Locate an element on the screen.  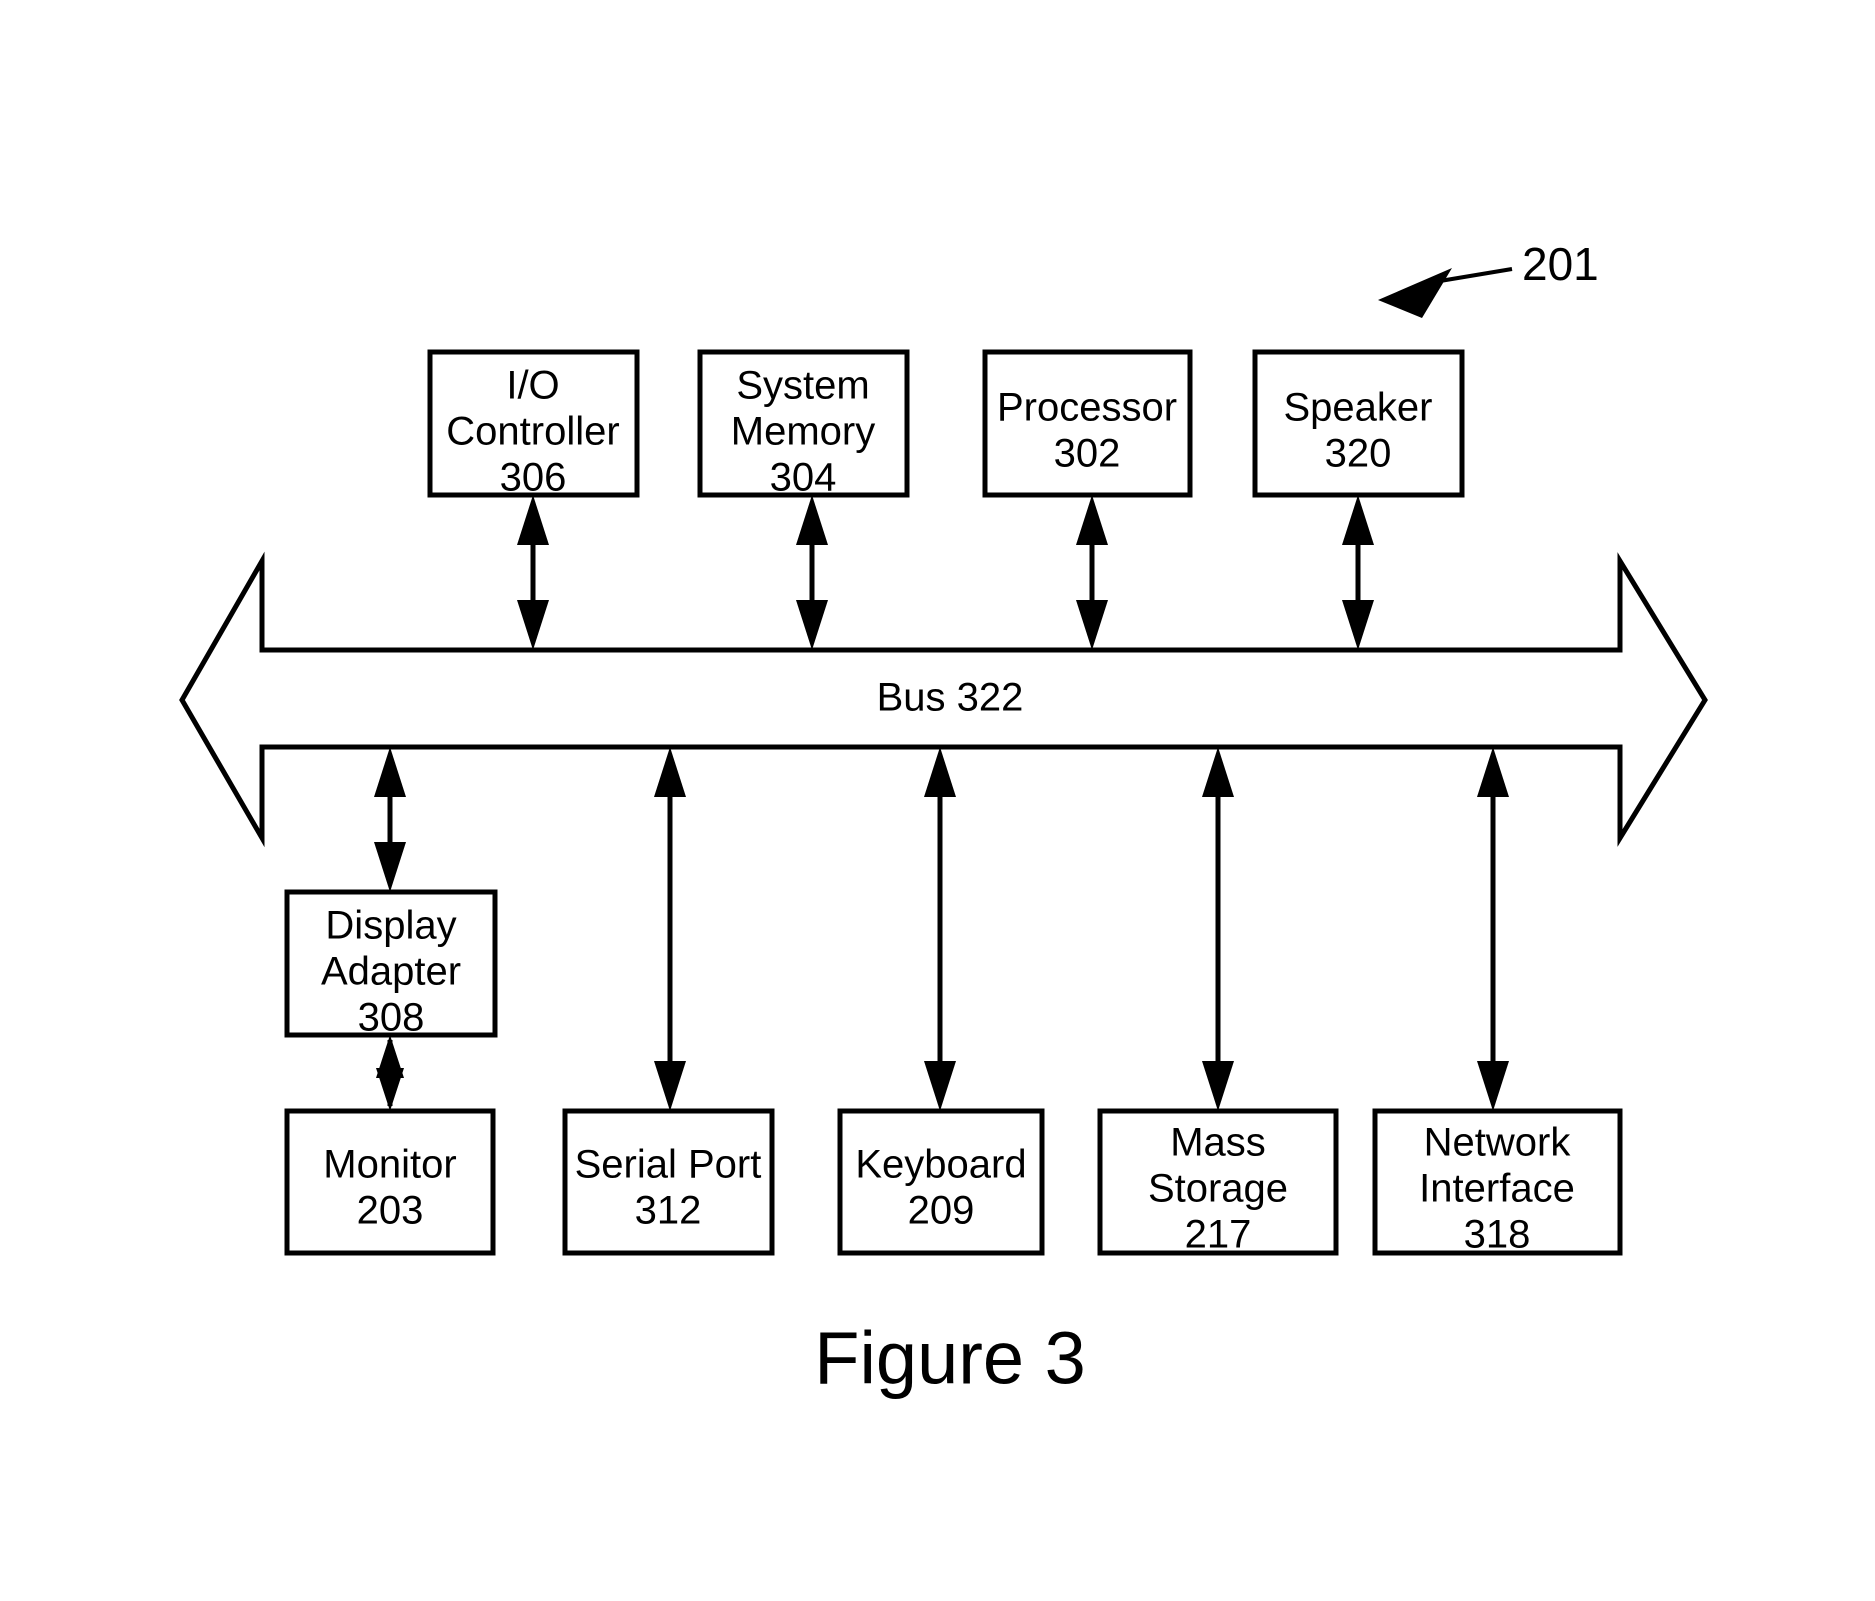
block-display-adapter: Display Adapter 308 is located at coordinates (391, 964).